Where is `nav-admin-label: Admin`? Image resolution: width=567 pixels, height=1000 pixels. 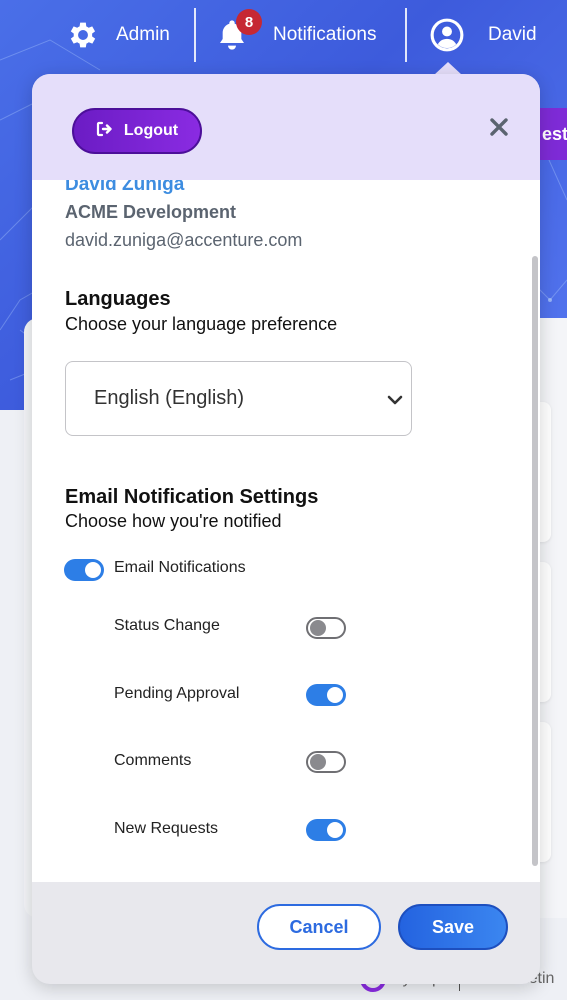 nav-admin-label: Admin is located at coordinates (143, 34).